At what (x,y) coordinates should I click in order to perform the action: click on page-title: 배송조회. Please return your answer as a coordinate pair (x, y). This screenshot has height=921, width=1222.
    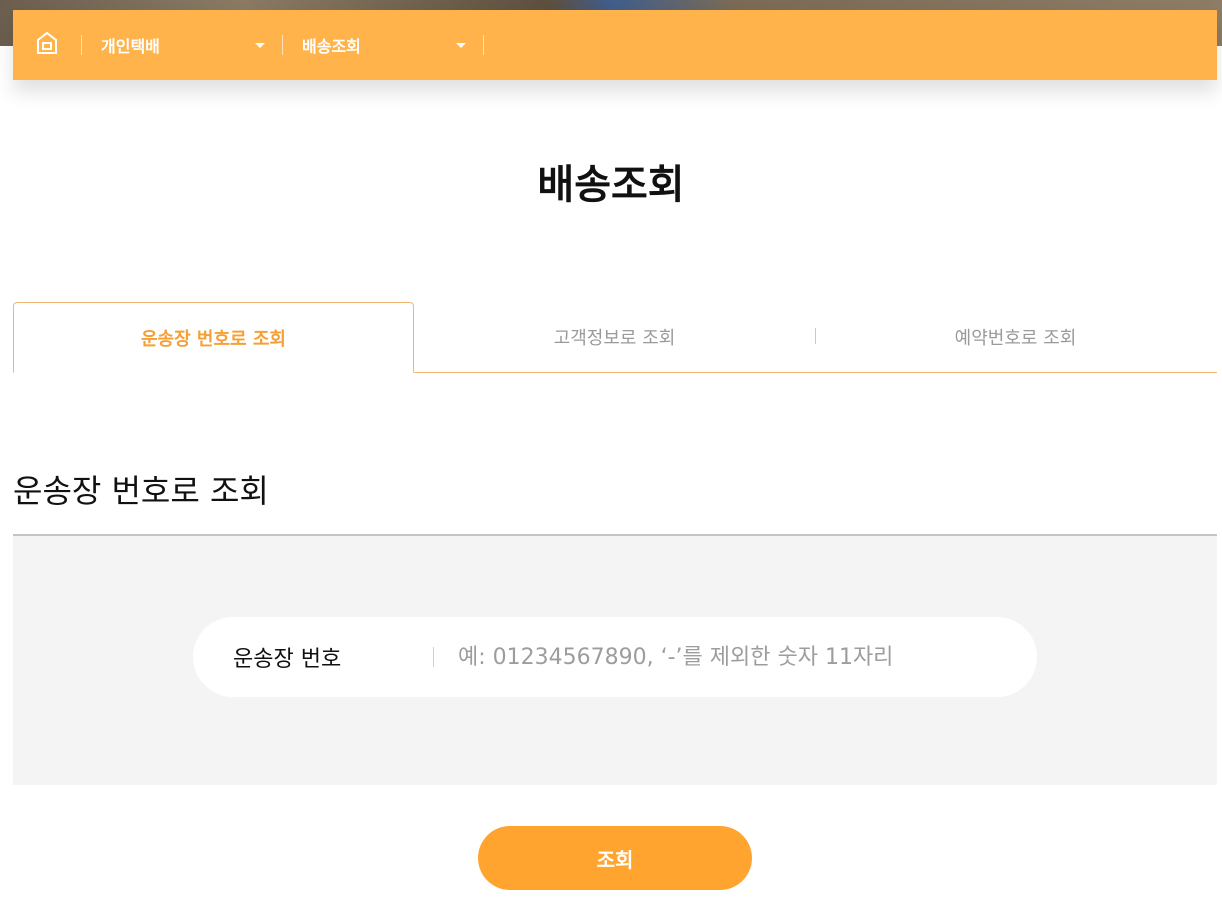
    Looking at the image, I should click on (611, 185).